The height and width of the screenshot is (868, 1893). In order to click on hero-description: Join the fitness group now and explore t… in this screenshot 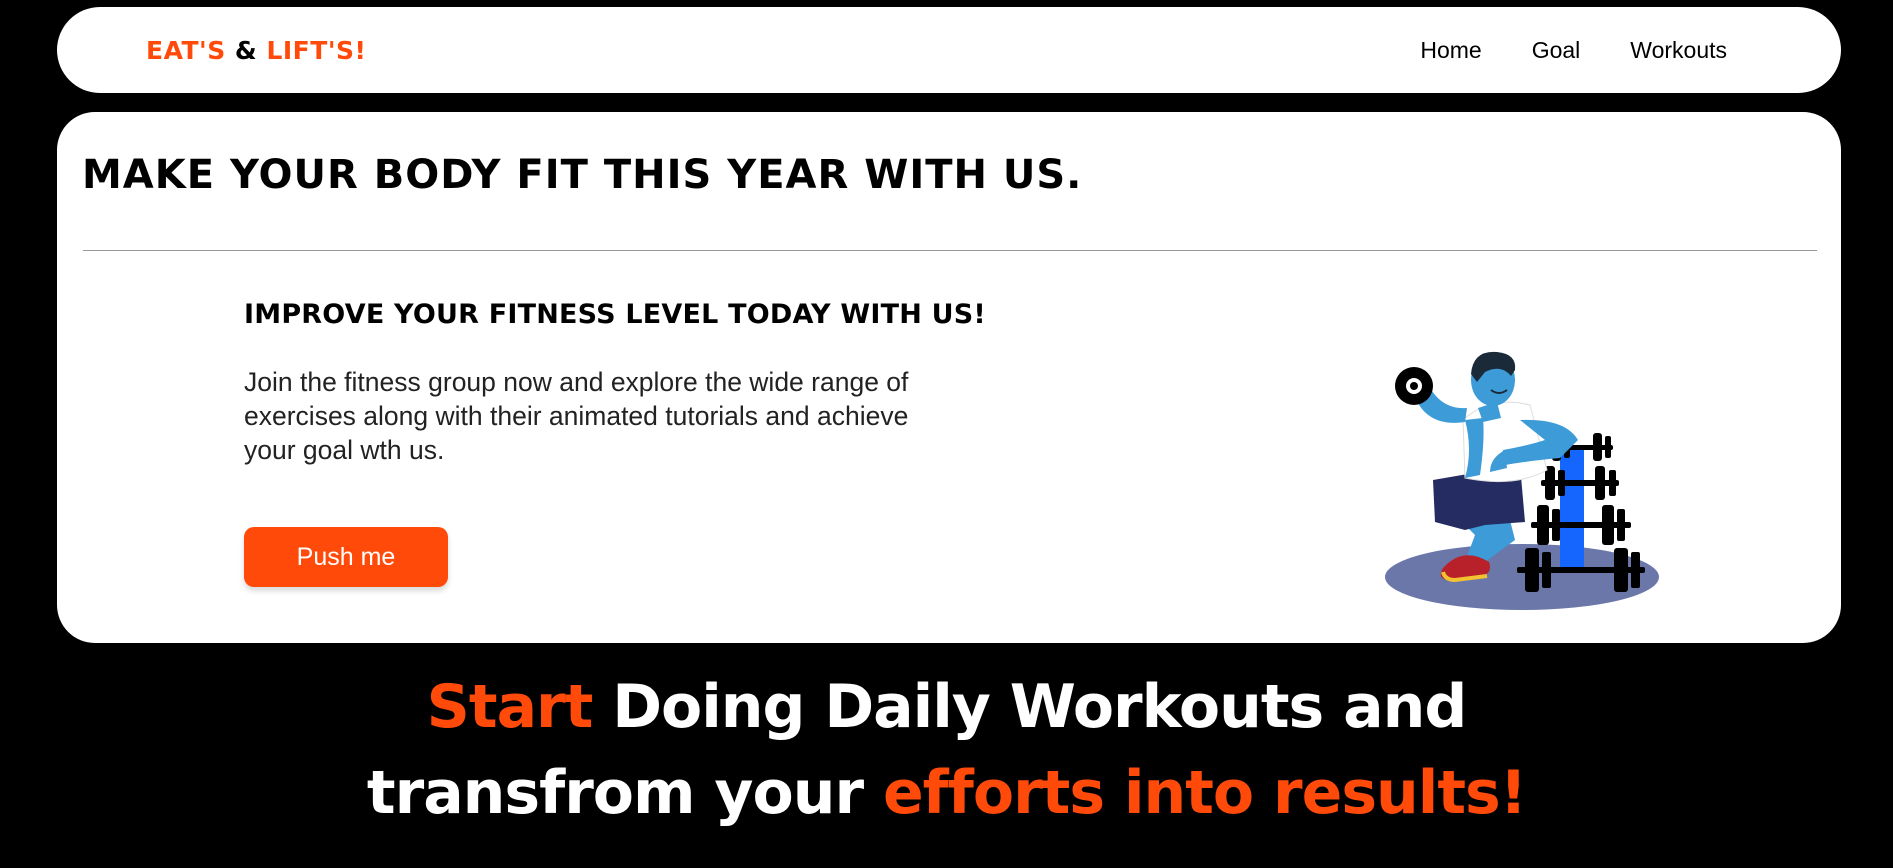, I will do `click(576, 416)`.